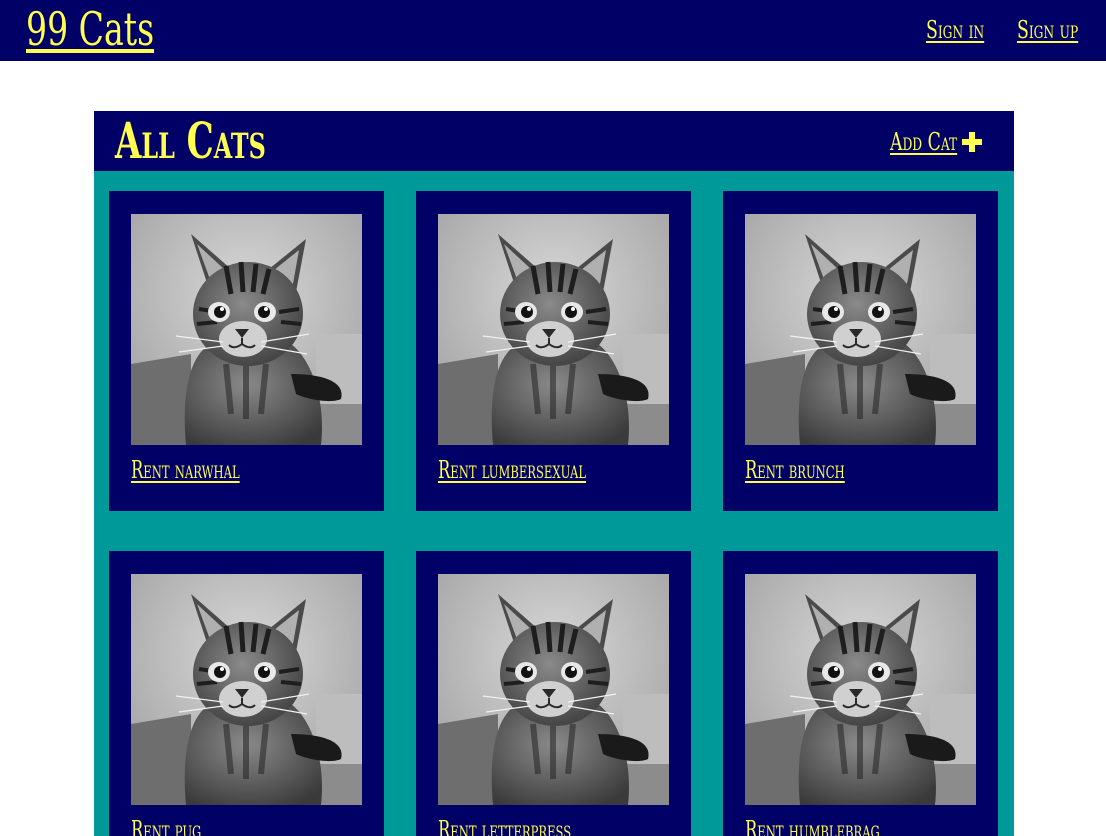 Image resolution: width=1106 pixels, height=836 pixels. What do you see at coordinates (504, 825) in the screenshot?
I see `rent-cat-link: Rent letterpress` at bounding box center [504, 825].